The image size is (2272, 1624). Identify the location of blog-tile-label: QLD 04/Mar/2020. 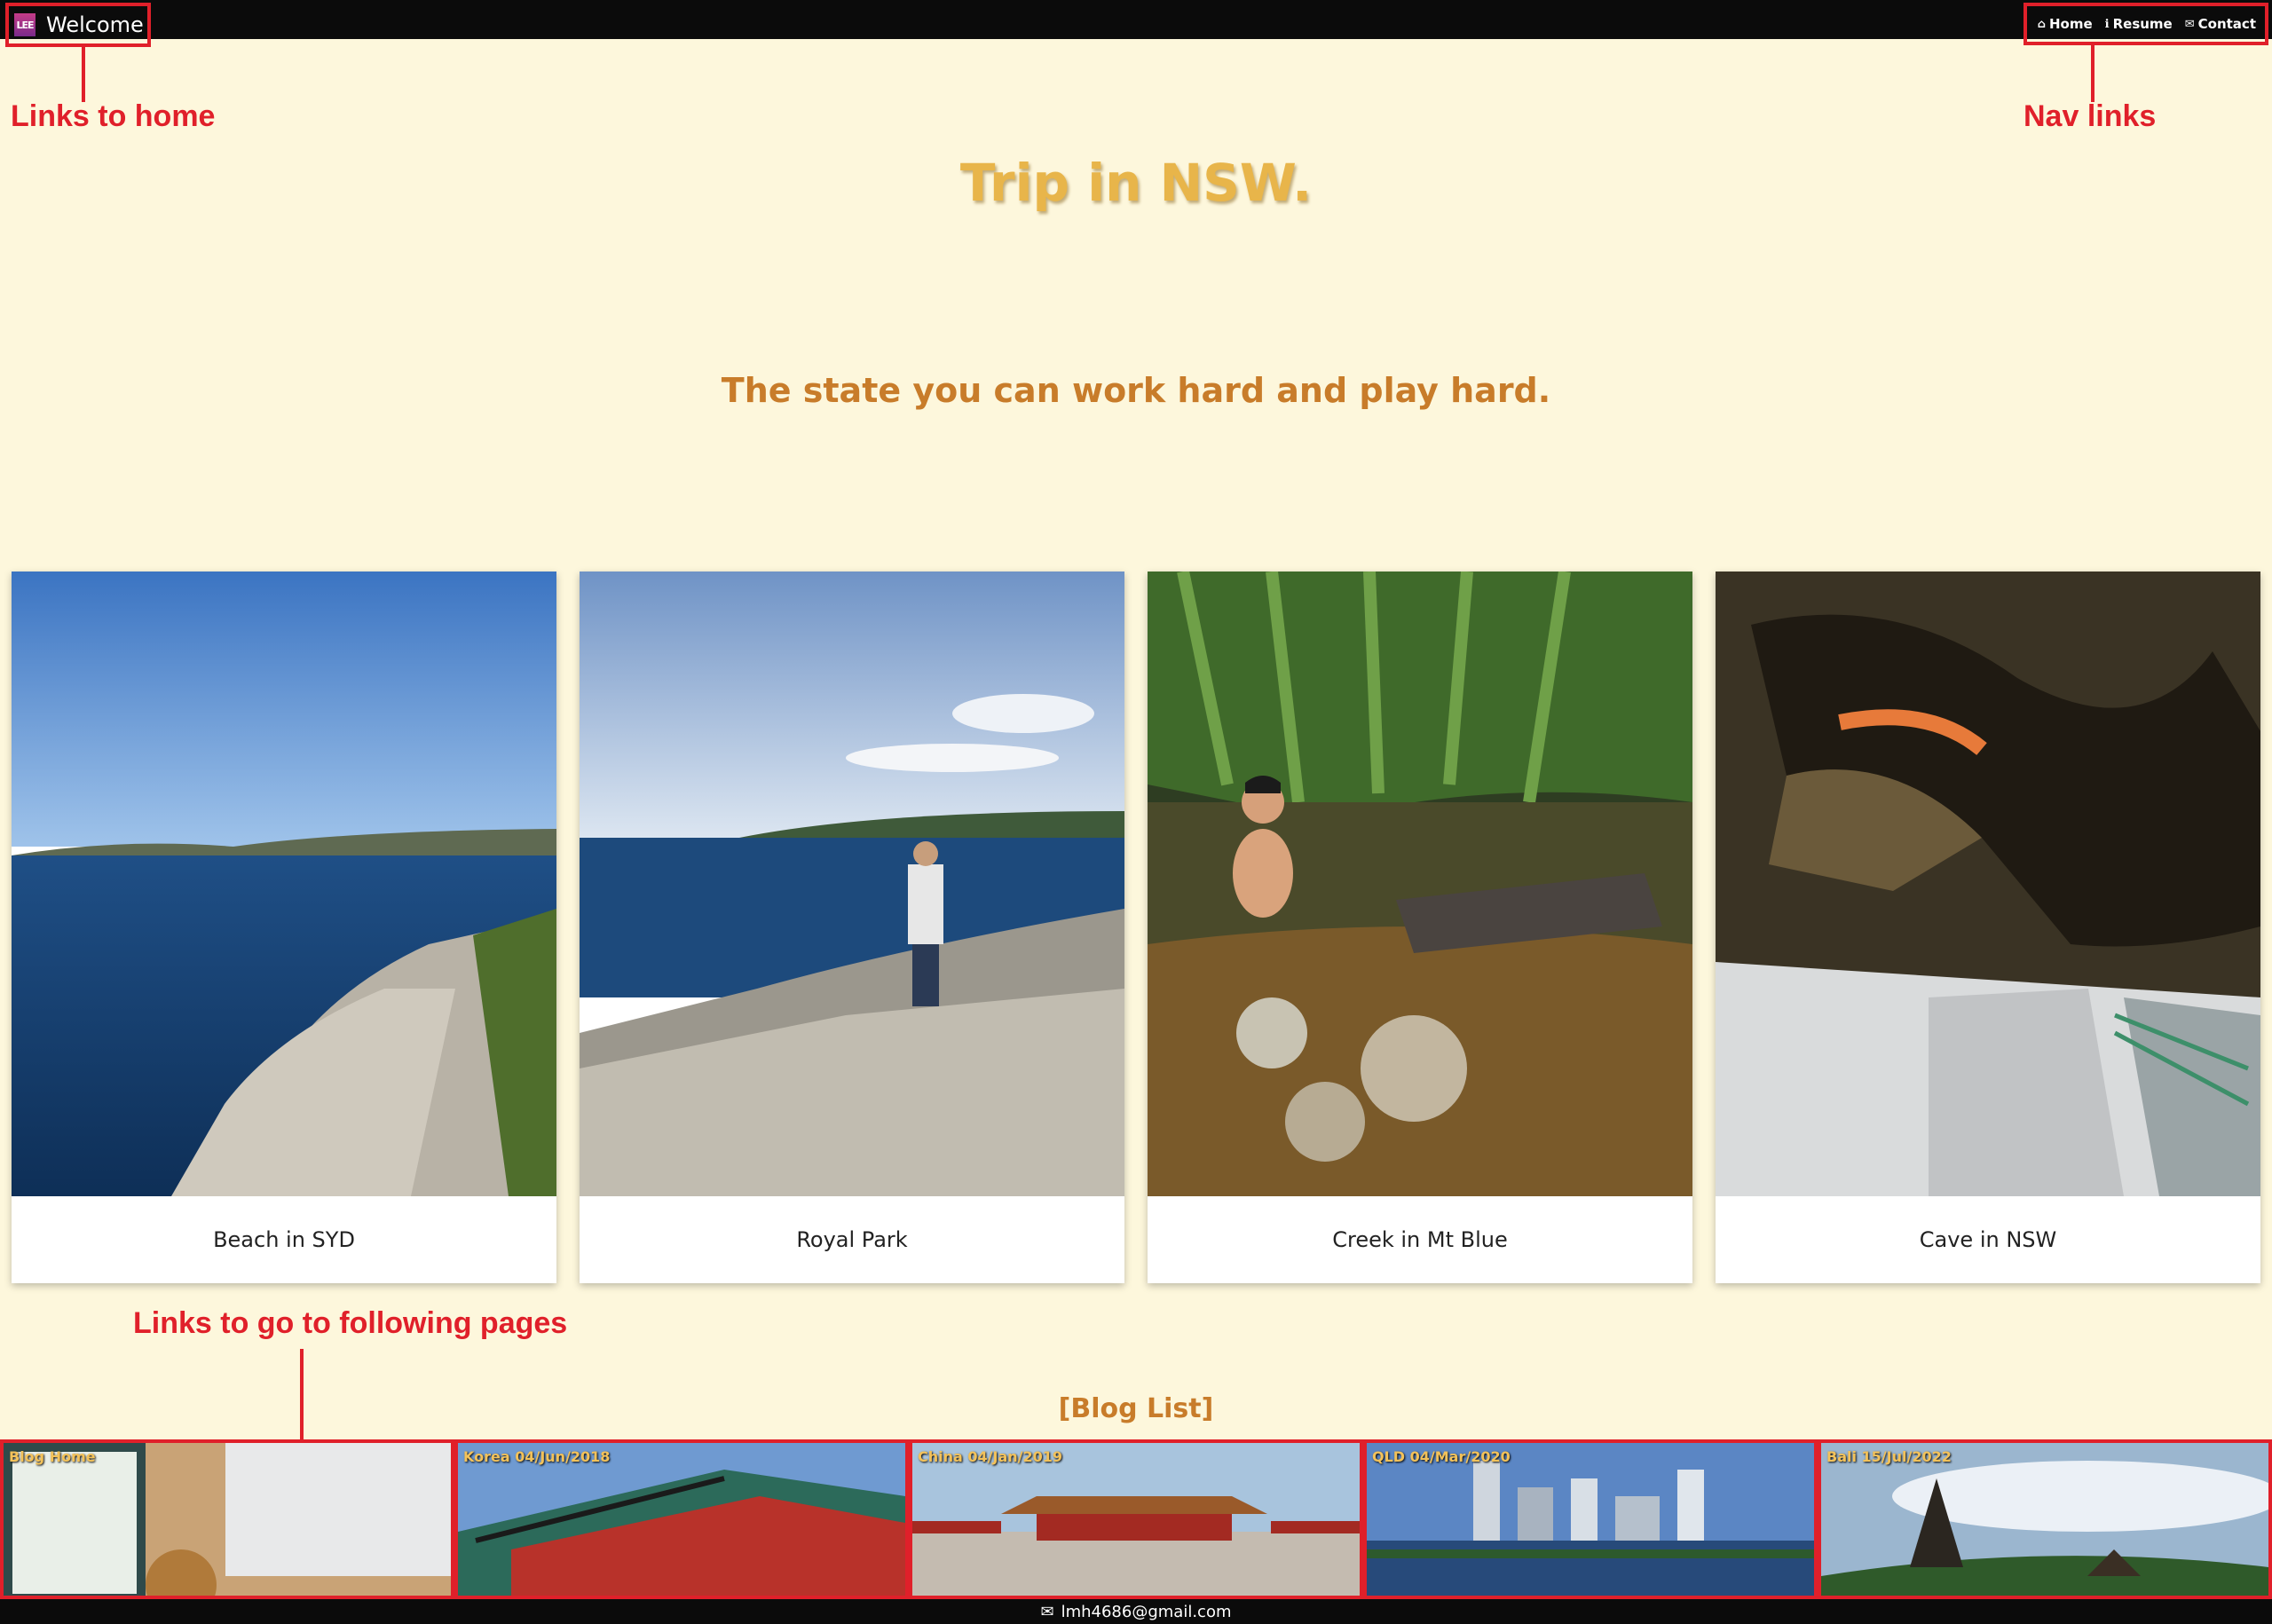
(1441, 1457).